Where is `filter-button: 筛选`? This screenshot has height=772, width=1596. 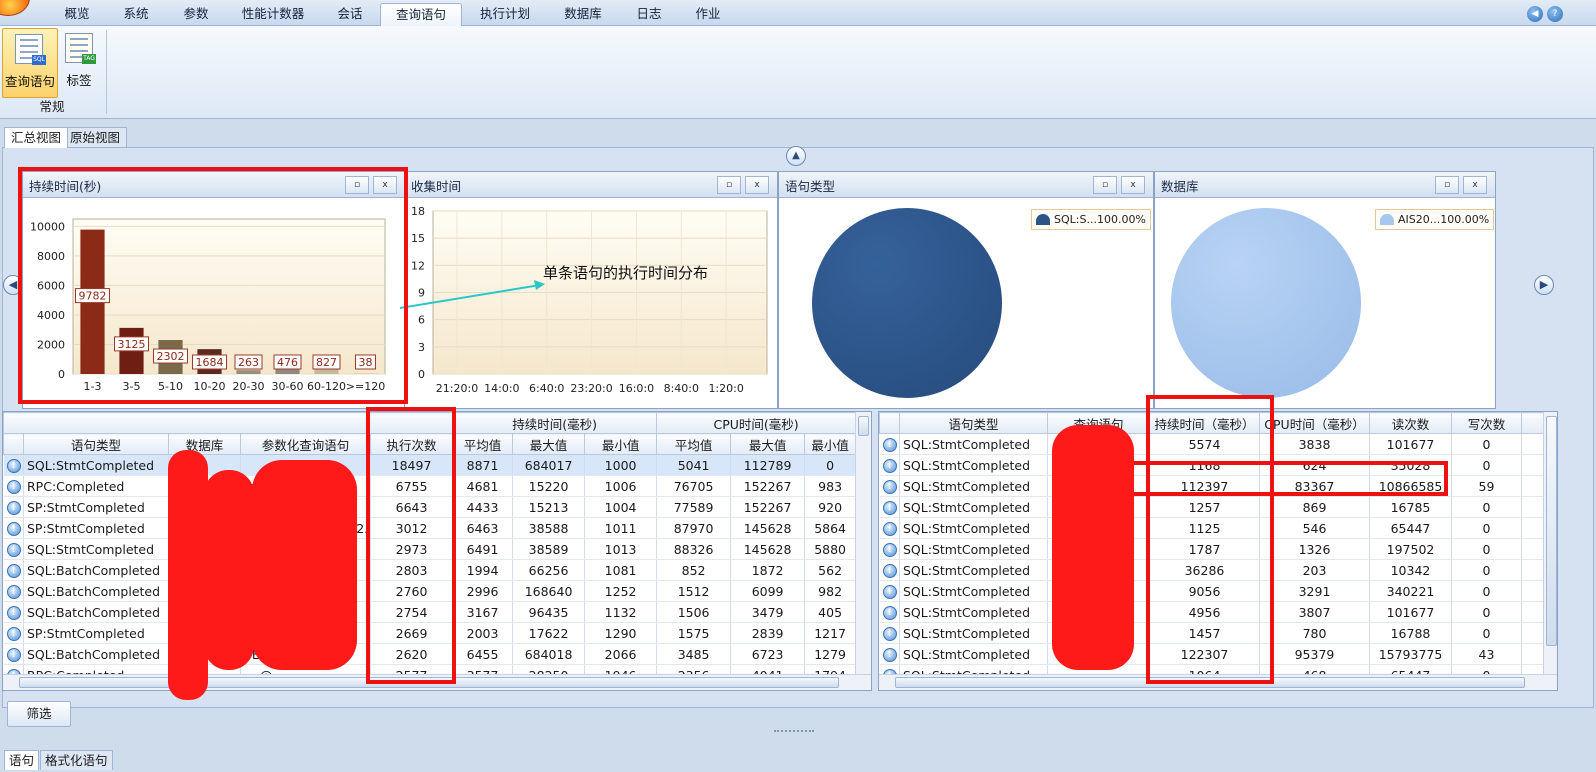 filter-button: 筛选 is located at coordinates (39, 714).